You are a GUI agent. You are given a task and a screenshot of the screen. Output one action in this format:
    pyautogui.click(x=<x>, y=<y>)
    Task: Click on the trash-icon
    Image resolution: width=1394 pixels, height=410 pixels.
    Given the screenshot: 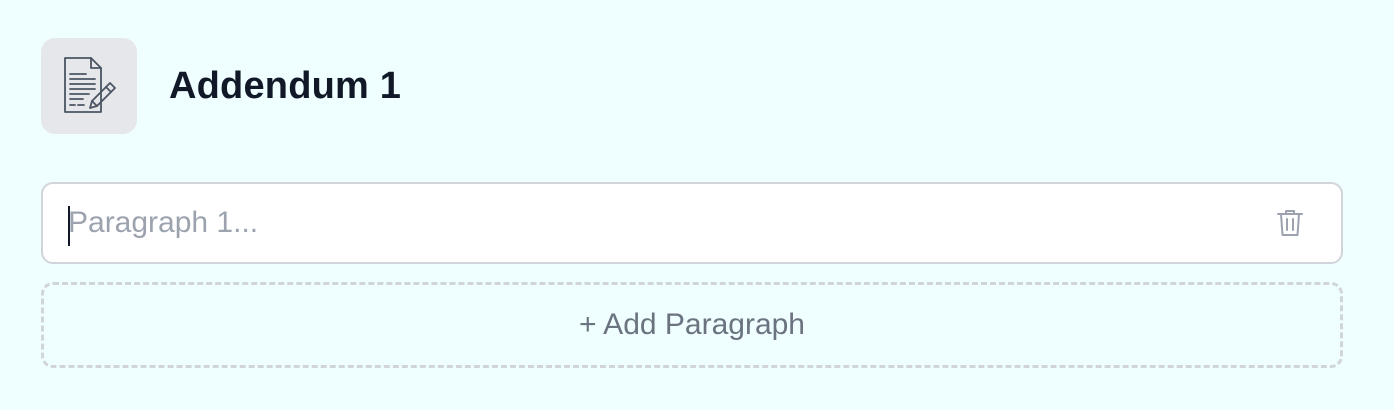 What is the action you would take?
    pyautogui.click(x=1290, y=223)
    